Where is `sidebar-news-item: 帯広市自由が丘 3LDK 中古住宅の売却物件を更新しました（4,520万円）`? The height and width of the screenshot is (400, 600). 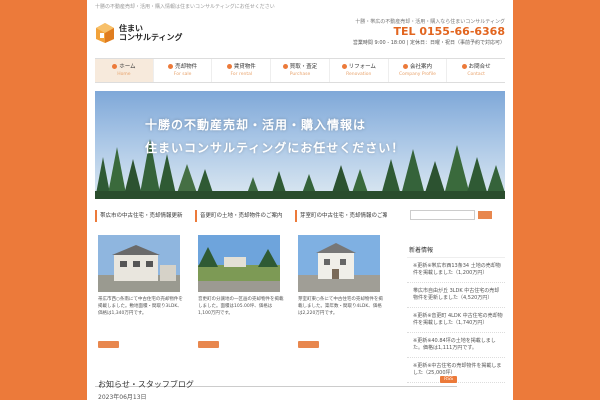
sidebar-news-item: 帯広市自由が丘 3LDK 中古住宅の売却物件を更新しました（4,520万円） is located at coordinates (456, 295).